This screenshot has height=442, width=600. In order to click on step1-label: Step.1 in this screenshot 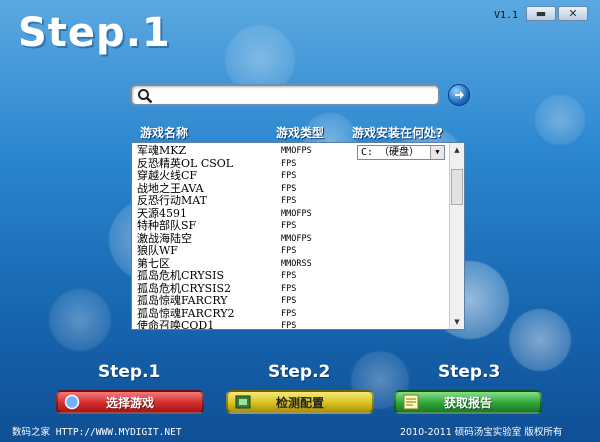, I will do `click(129, 372)`.